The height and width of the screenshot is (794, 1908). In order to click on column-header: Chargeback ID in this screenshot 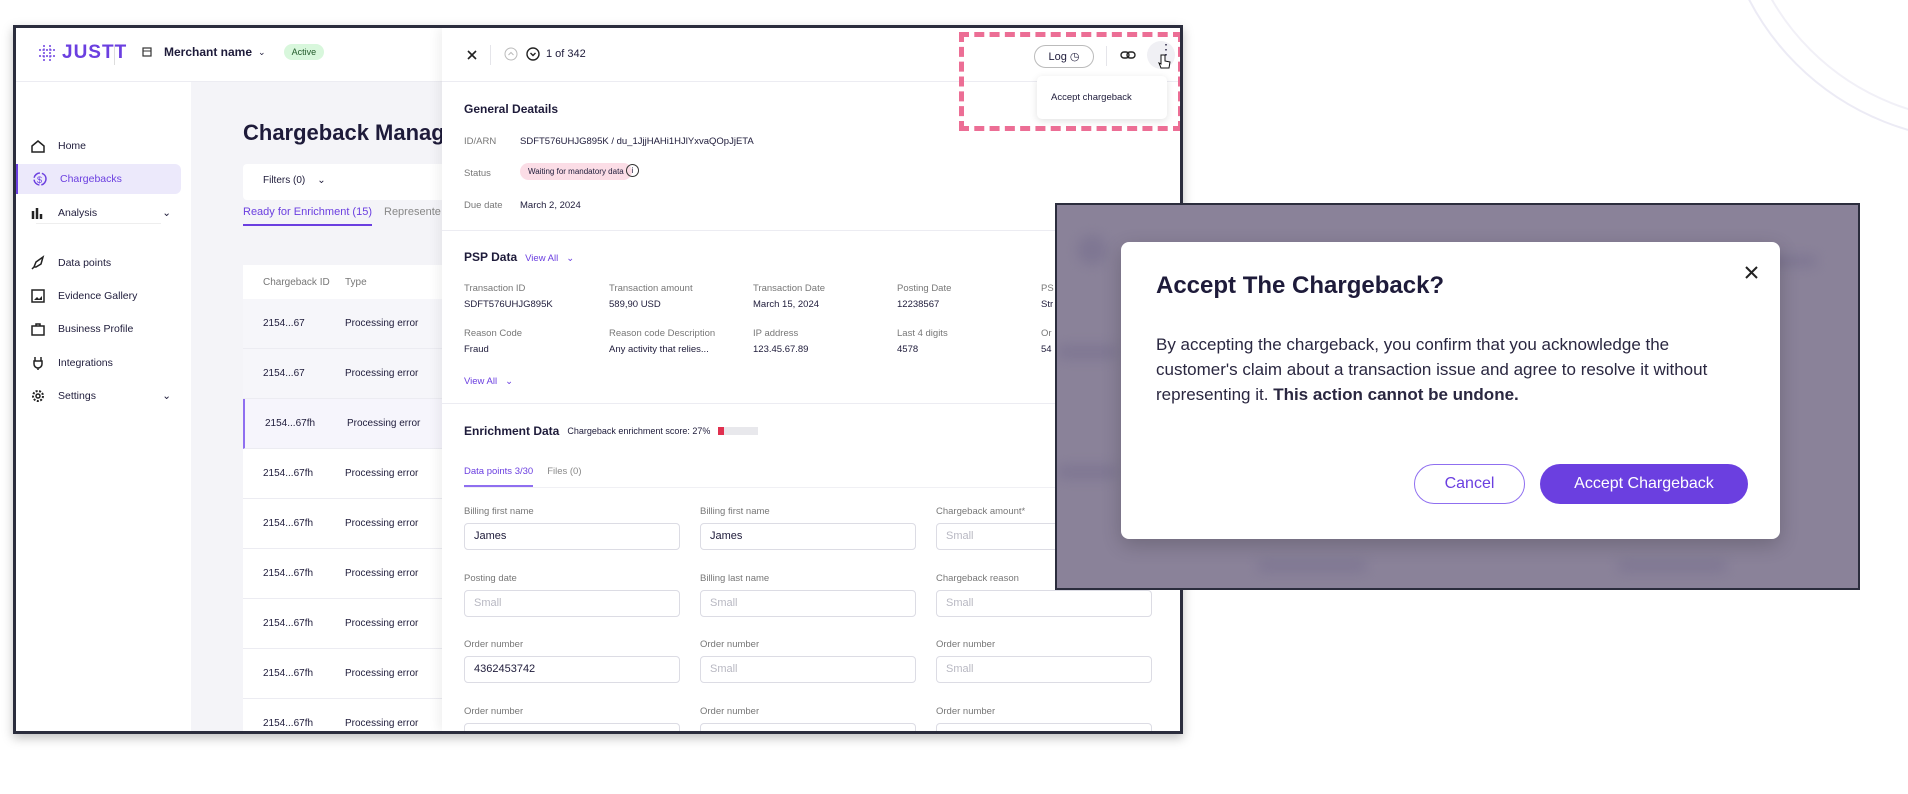, I will do `click(304, 282)`.